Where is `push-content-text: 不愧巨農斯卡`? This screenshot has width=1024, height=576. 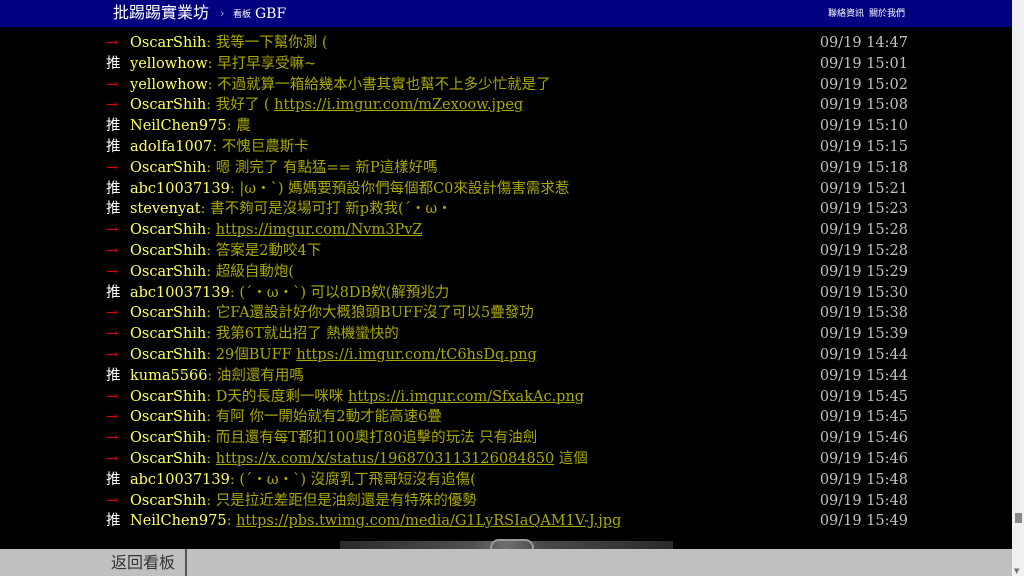 push-content-text: 不愧巨農斯卡 is located at coordinates (265, 146).